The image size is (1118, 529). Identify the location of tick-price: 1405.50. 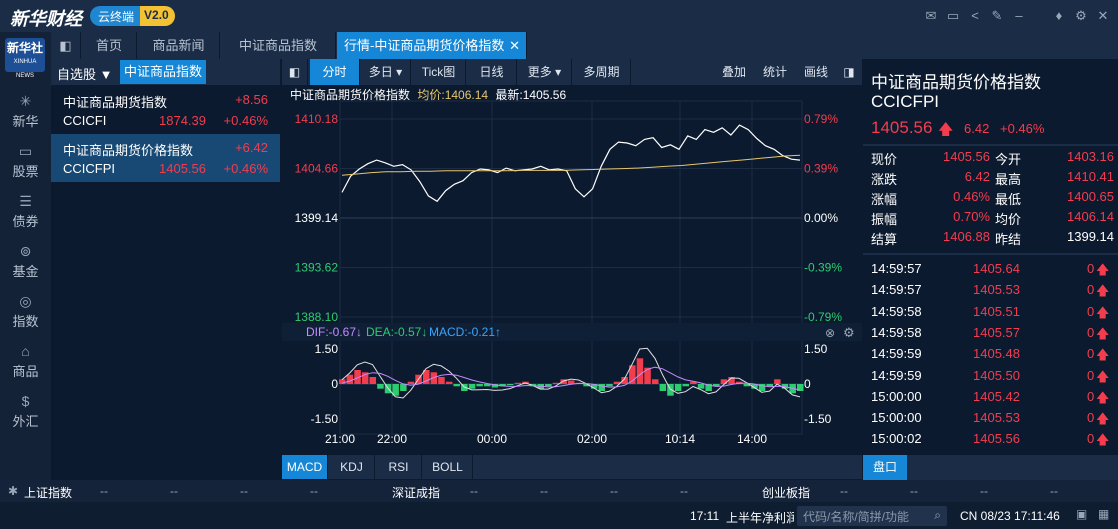
(996, 375).